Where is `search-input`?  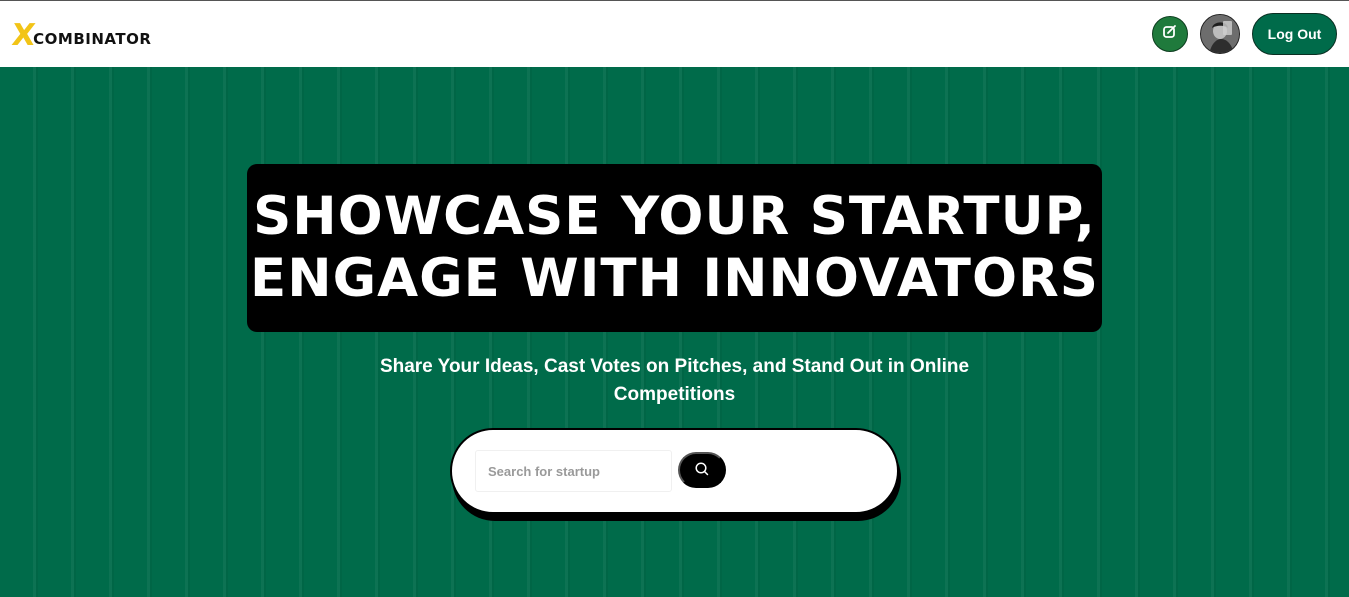
search-input is located at coordinates (573, 471).